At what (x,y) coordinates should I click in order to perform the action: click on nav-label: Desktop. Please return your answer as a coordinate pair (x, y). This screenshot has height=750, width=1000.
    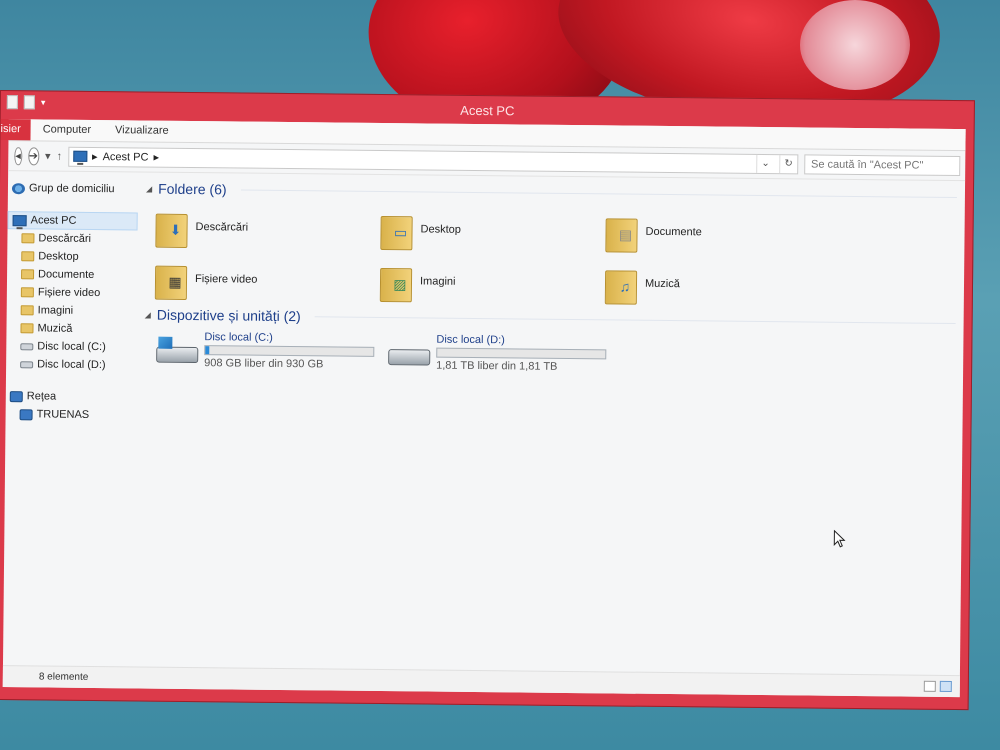
    Looking at the image, I should click on (58, 256).